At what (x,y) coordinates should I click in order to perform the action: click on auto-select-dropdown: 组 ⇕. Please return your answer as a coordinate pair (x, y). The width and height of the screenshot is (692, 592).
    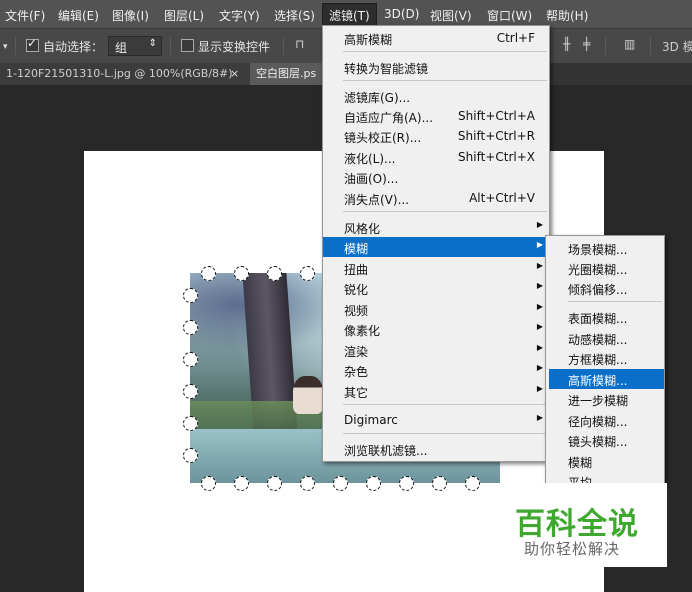
    Looking at the image, I should click on (135, 46).